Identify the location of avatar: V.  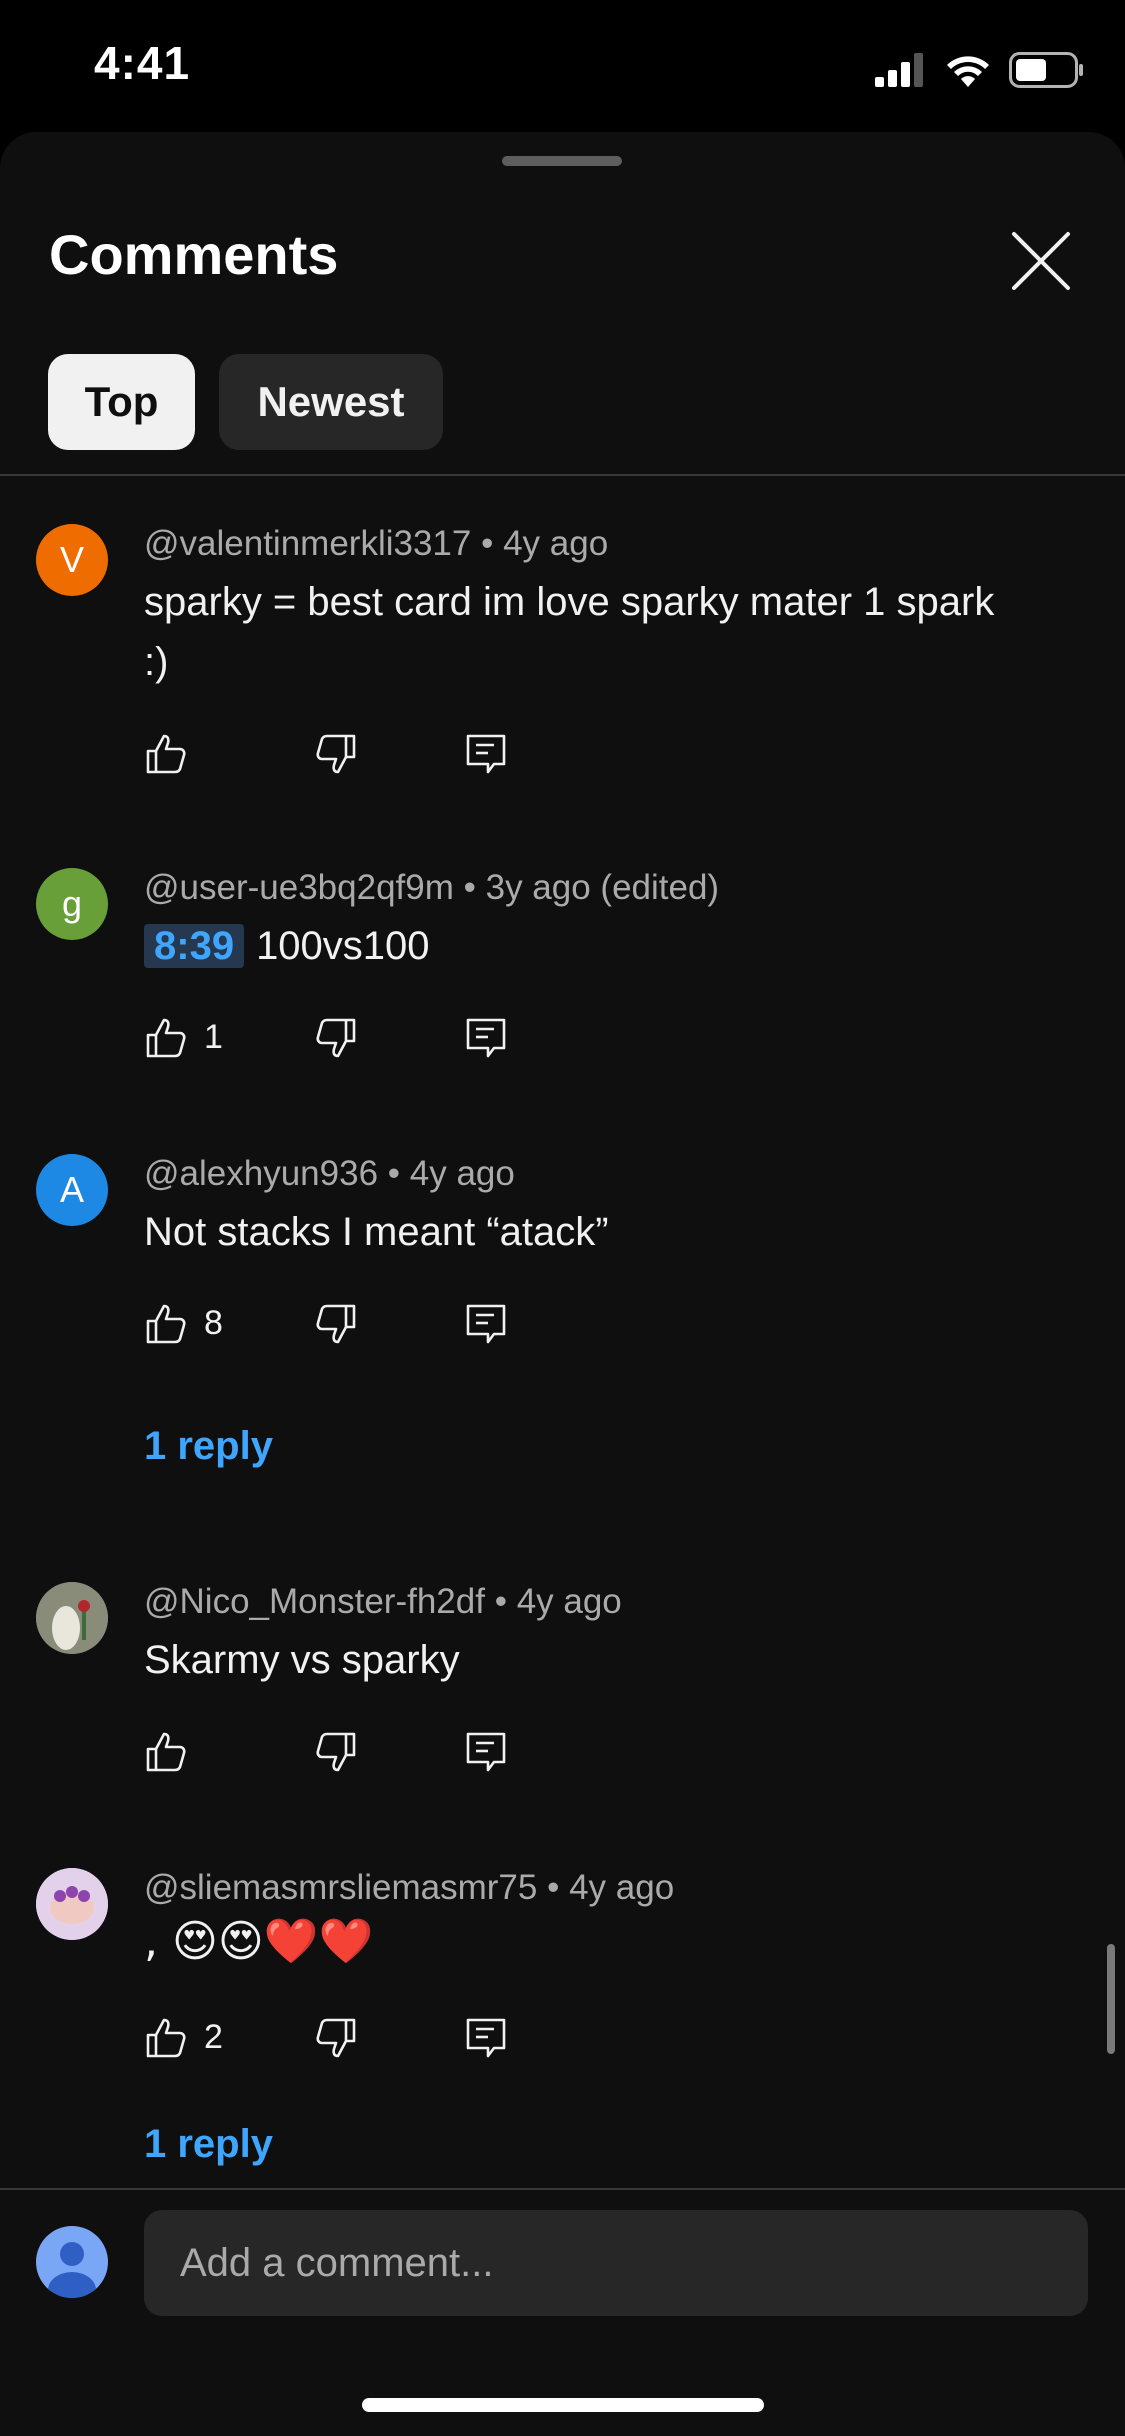
(72, 560).